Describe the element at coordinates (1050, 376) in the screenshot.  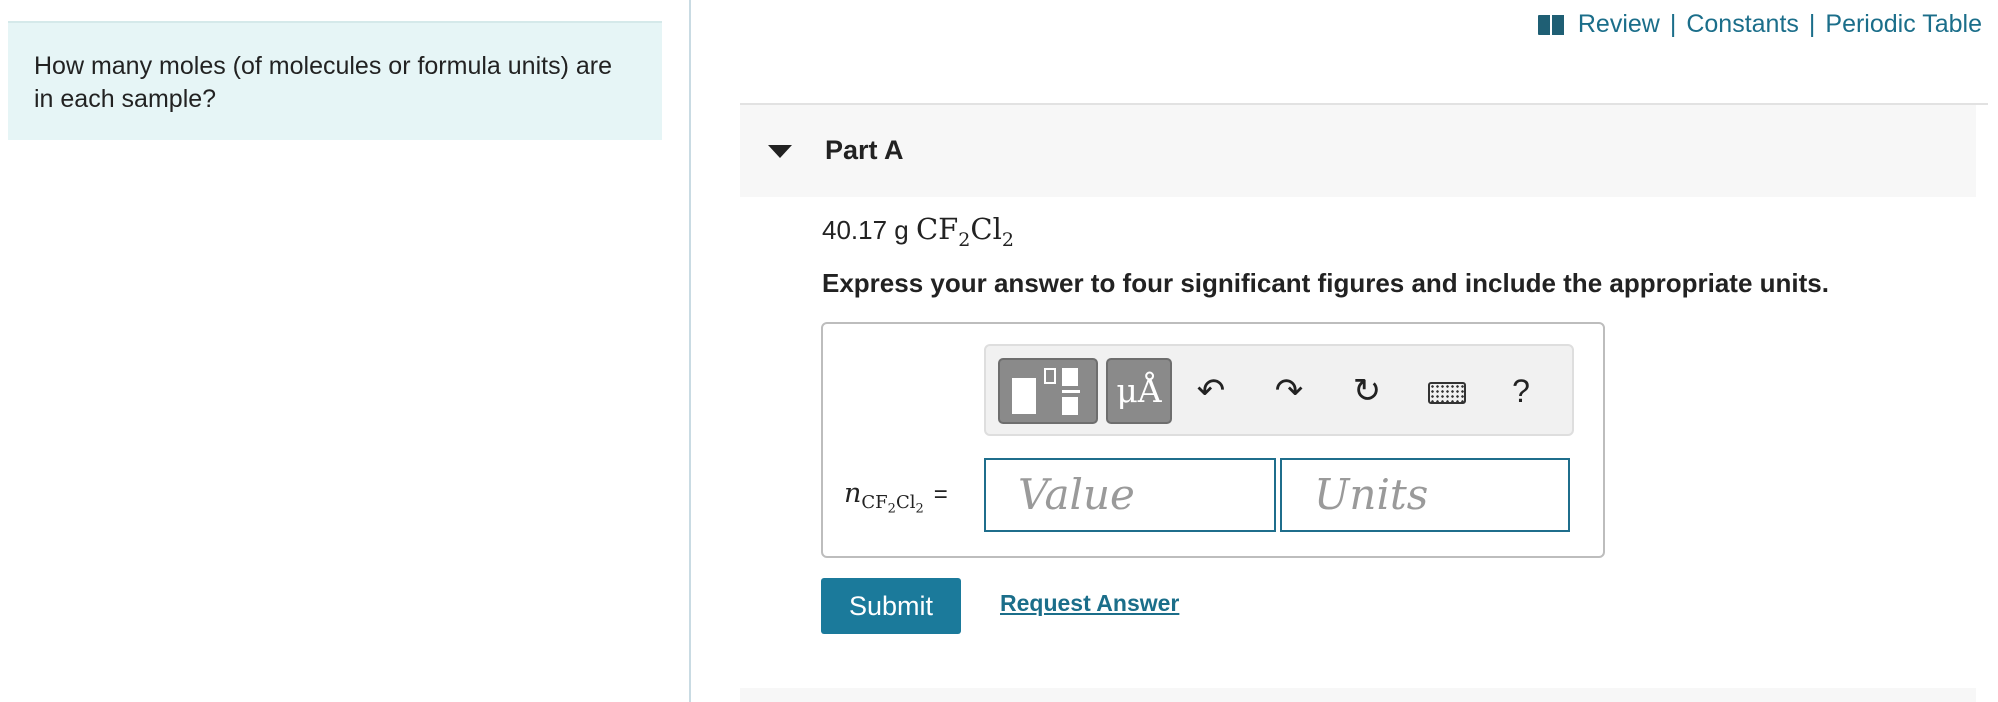
I see `template-box-icon` at that location.